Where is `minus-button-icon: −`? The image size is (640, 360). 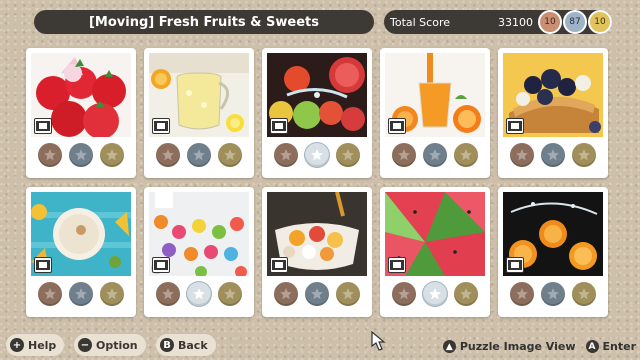
minus-button-icon: − is located at coordinates (85, 345).